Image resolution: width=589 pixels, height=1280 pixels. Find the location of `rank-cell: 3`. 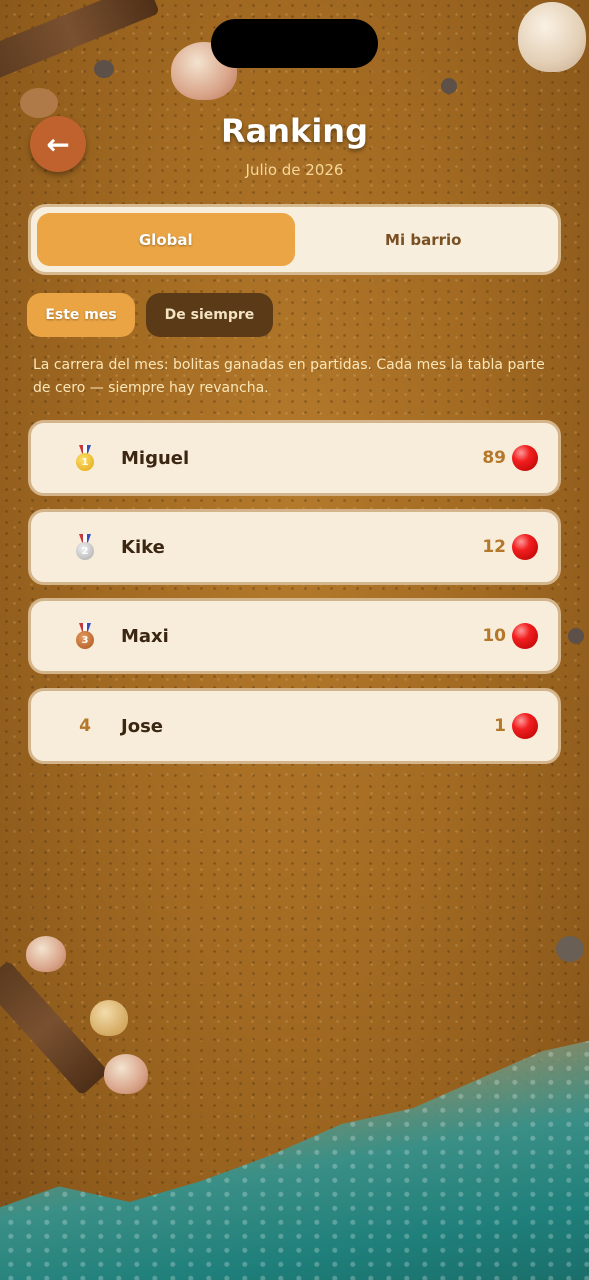

rank-cell: 3 is located at coordinates (85, 636).